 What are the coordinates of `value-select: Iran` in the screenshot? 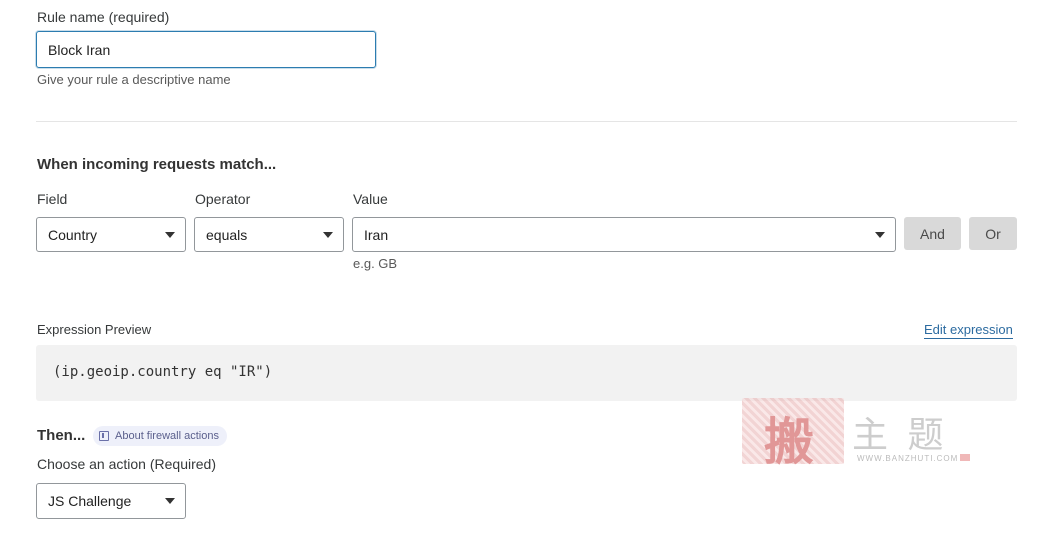 It's located at (624, 234).